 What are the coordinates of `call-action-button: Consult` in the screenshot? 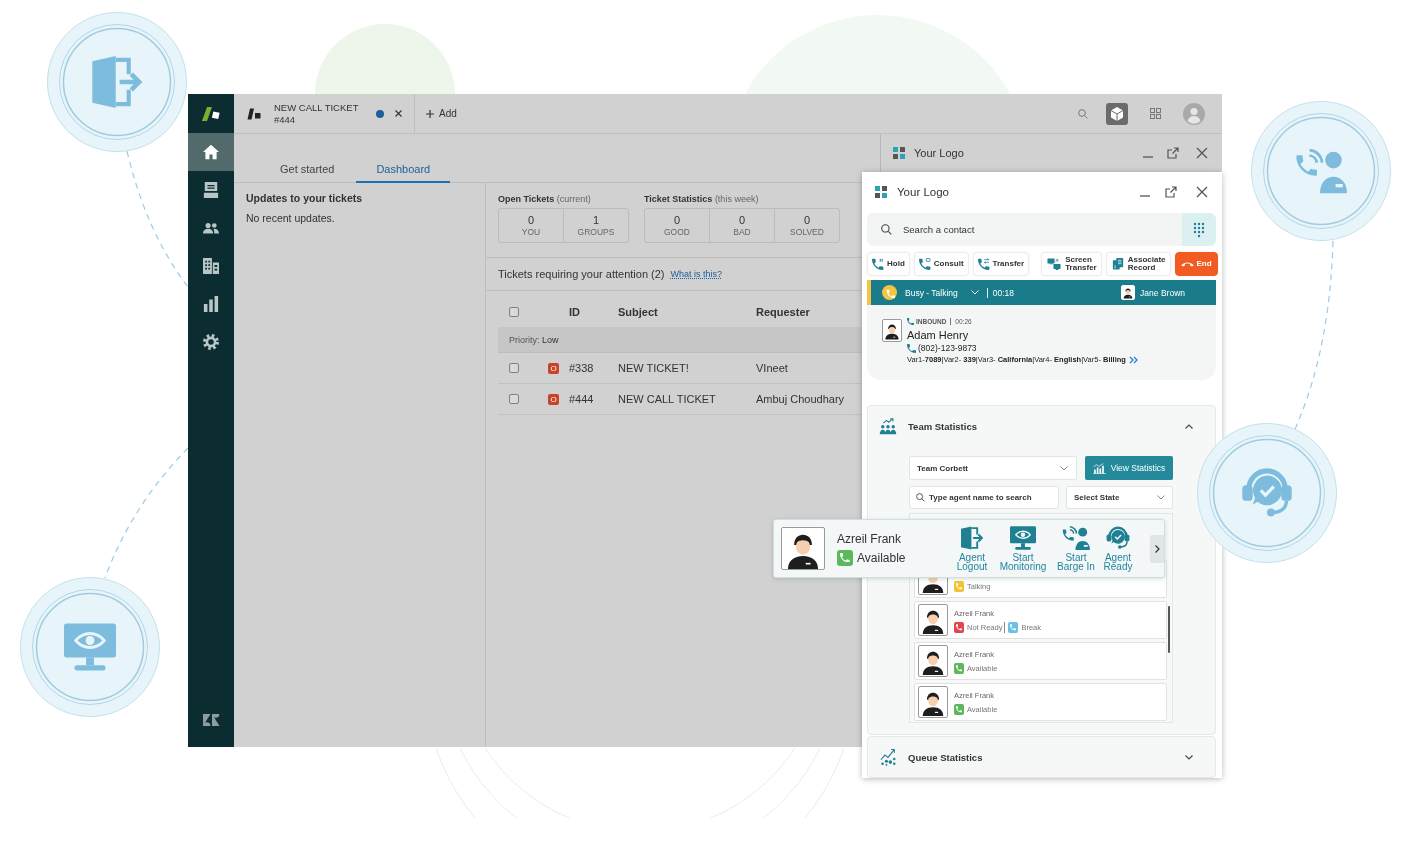 It's located at (941, 264).